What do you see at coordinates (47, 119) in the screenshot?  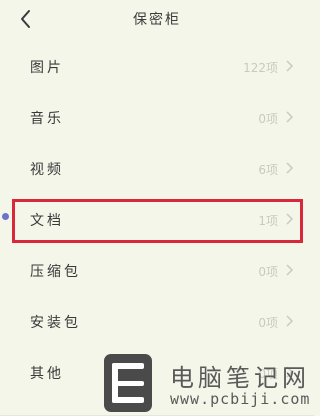 I see `list-item-label: 音乐` at bounding box center [47, 119].